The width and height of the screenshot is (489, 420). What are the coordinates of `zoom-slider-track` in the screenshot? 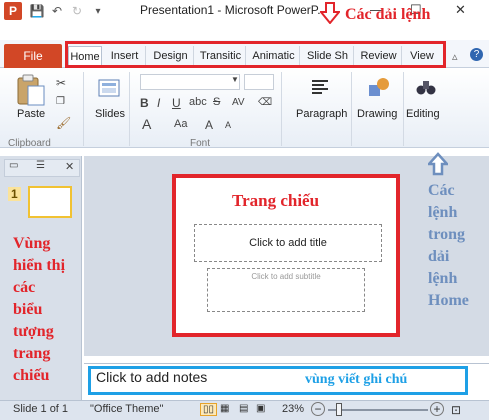 It's located at (378, 410).